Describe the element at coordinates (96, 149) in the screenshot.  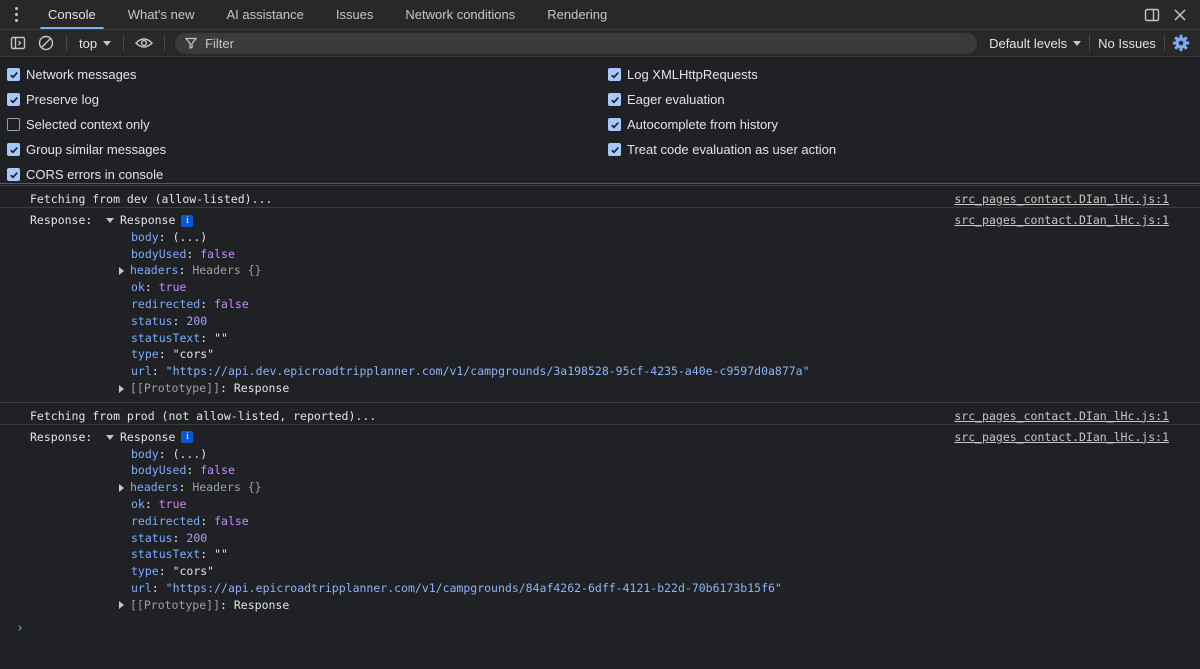
I see `setting-label: Group similar messages` at that location.